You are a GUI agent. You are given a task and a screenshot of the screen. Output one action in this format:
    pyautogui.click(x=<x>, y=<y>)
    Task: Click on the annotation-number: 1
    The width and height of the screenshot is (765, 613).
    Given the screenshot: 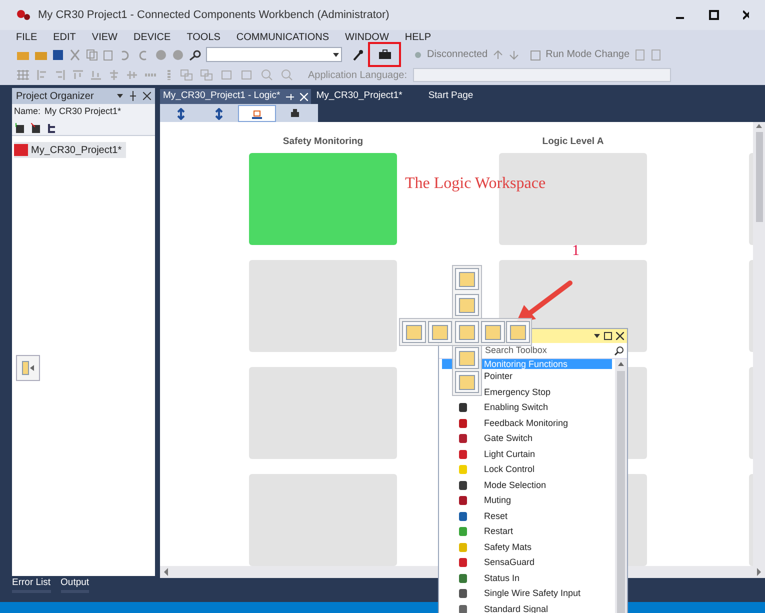 What is the action you would take?
    pyautogui.click(x=576, y=251)
    